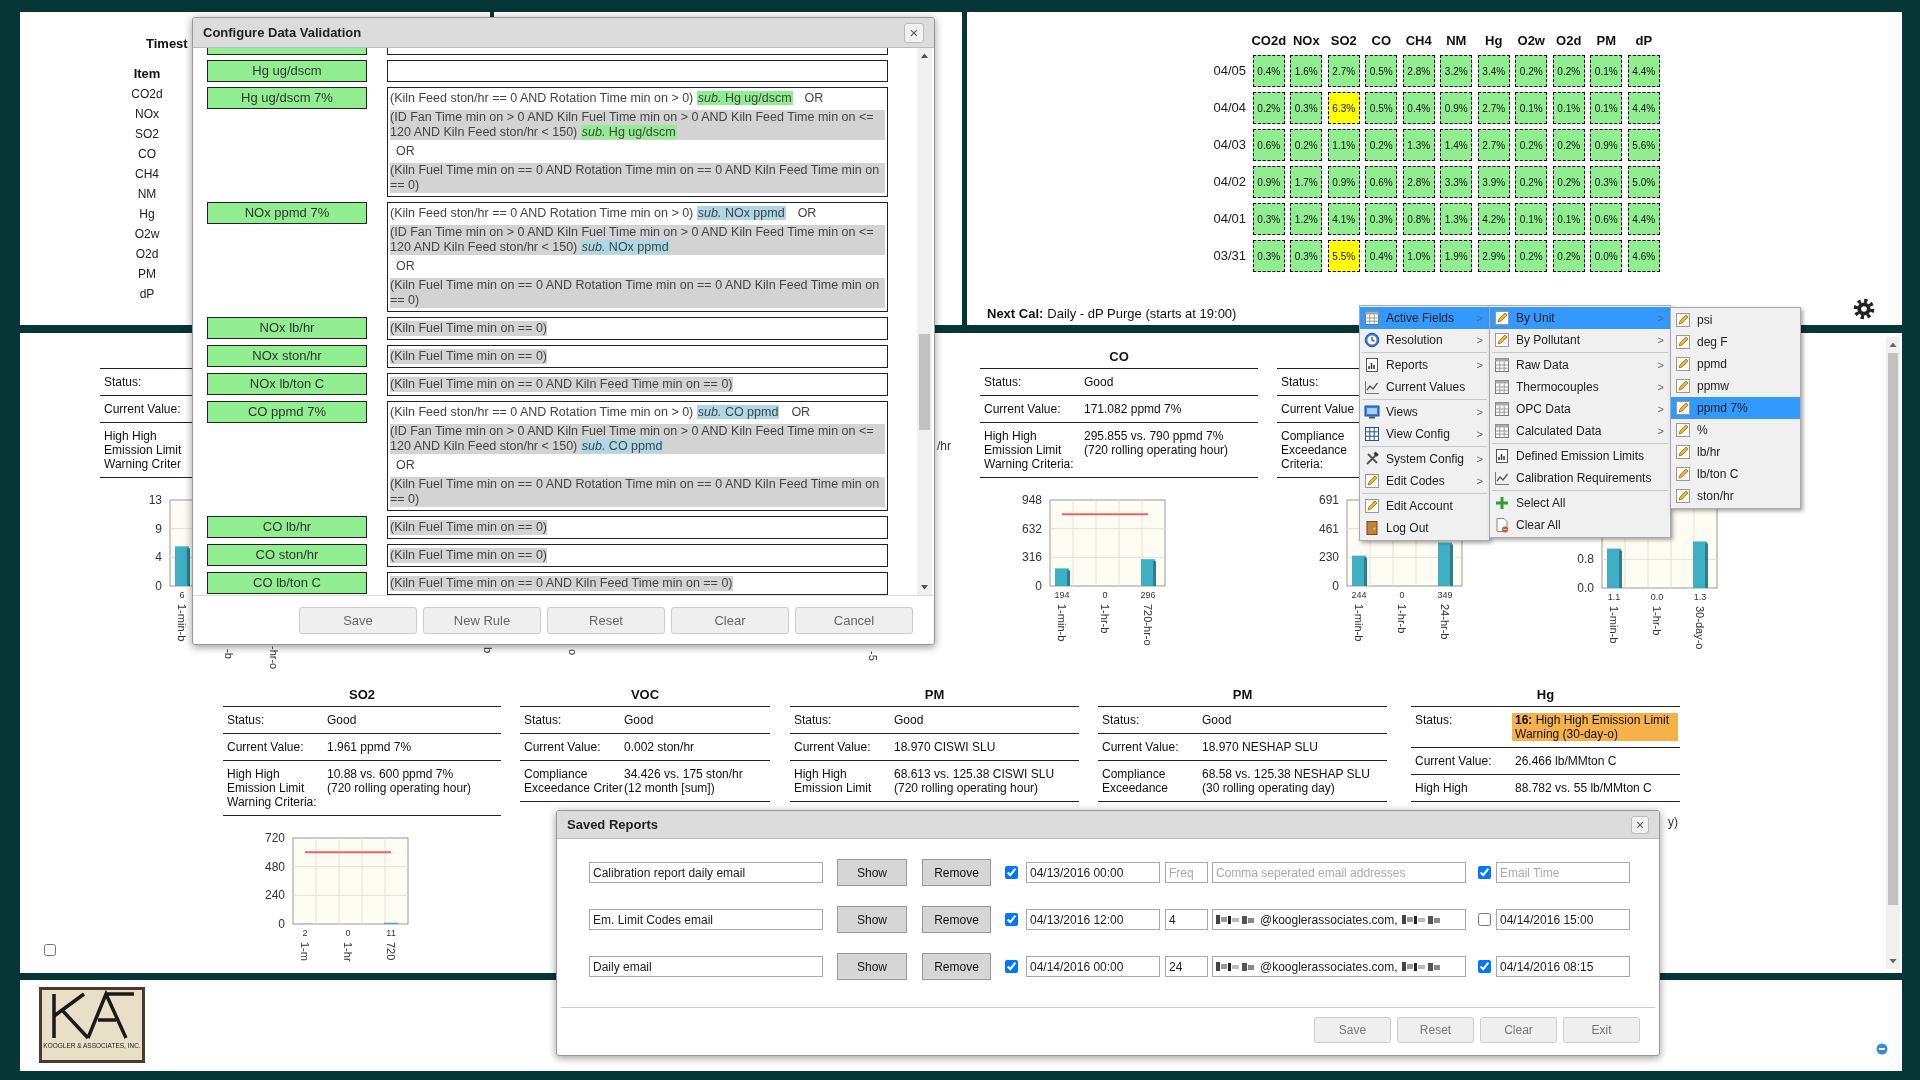 This screenshot has height=1080, width=1920. What do you see at coordinates (1580, 318) in the screenshot?
I see `menu-item: By Unit >` at bounding box center [1580, 318].